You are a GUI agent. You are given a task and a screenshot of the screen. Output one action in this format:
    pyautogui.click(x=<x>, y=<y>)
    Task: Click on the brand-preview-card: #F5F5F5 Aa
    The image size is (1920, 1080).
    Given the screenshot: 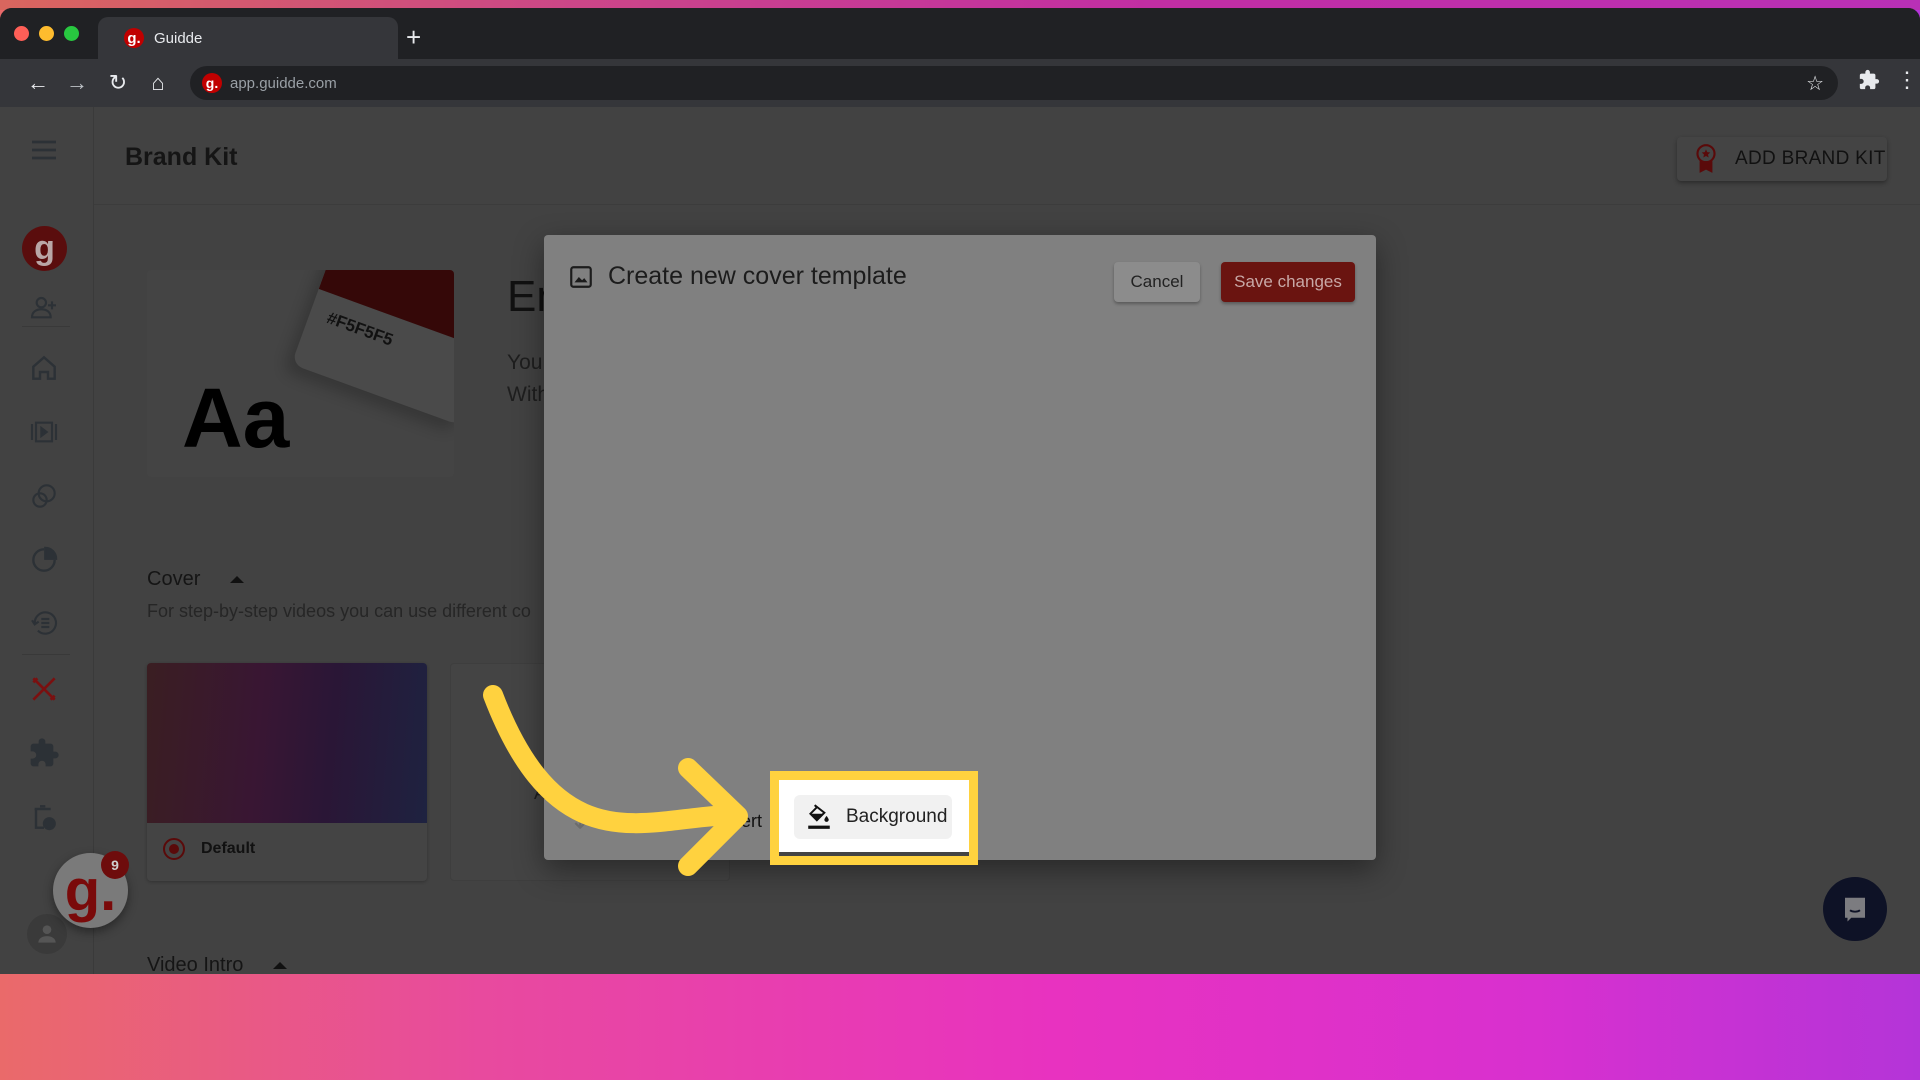 What is the action you would take?
    pyautogui.click(x=300, y=373)
    